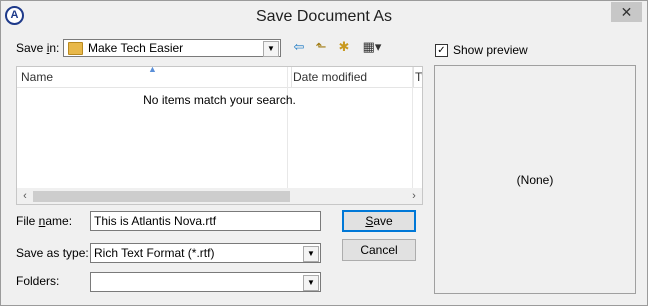  Describe the element at coordinates (44, 221) in the screenshot. I see `file-name-label: File name:` at that location.